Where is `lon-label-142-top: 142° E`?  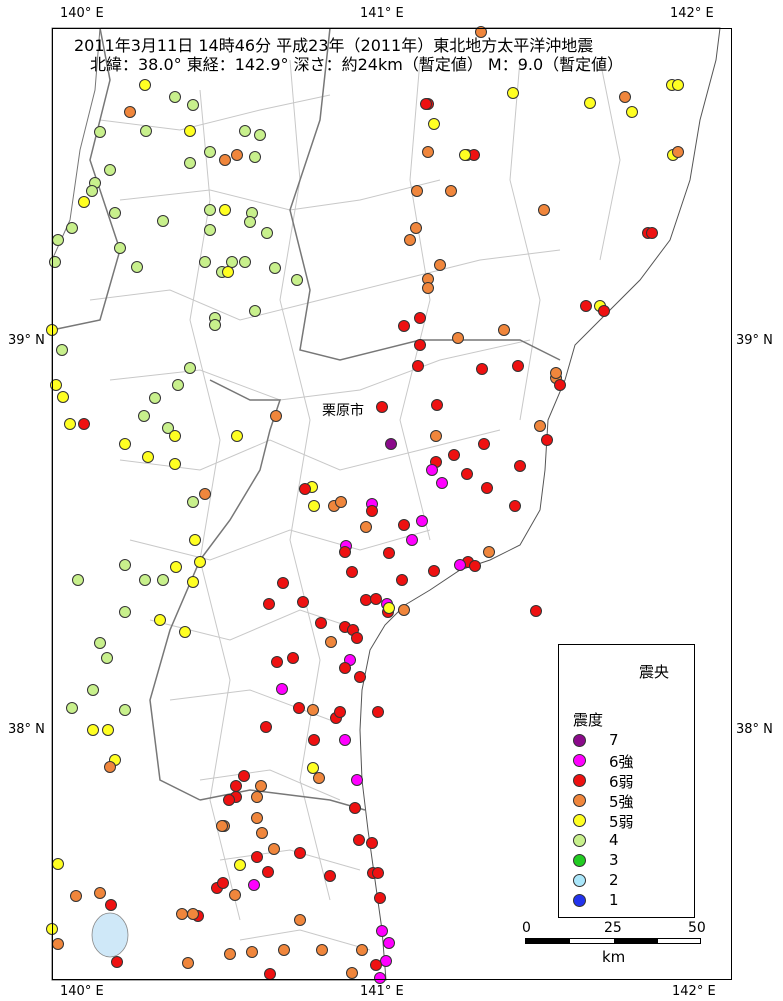
lon-label-142-top: 142° E is located at coordinates (692, 13).